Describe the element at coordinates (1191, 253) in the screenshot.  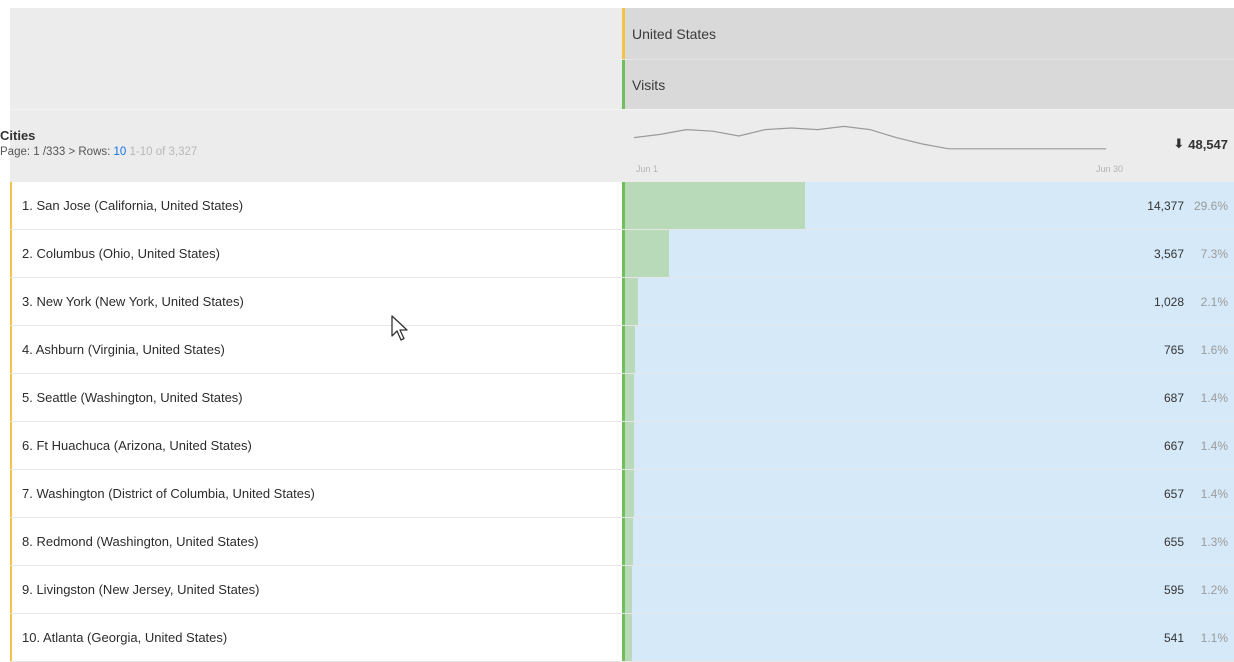
I see `metric-values: 3,567 7.3%` at that location.